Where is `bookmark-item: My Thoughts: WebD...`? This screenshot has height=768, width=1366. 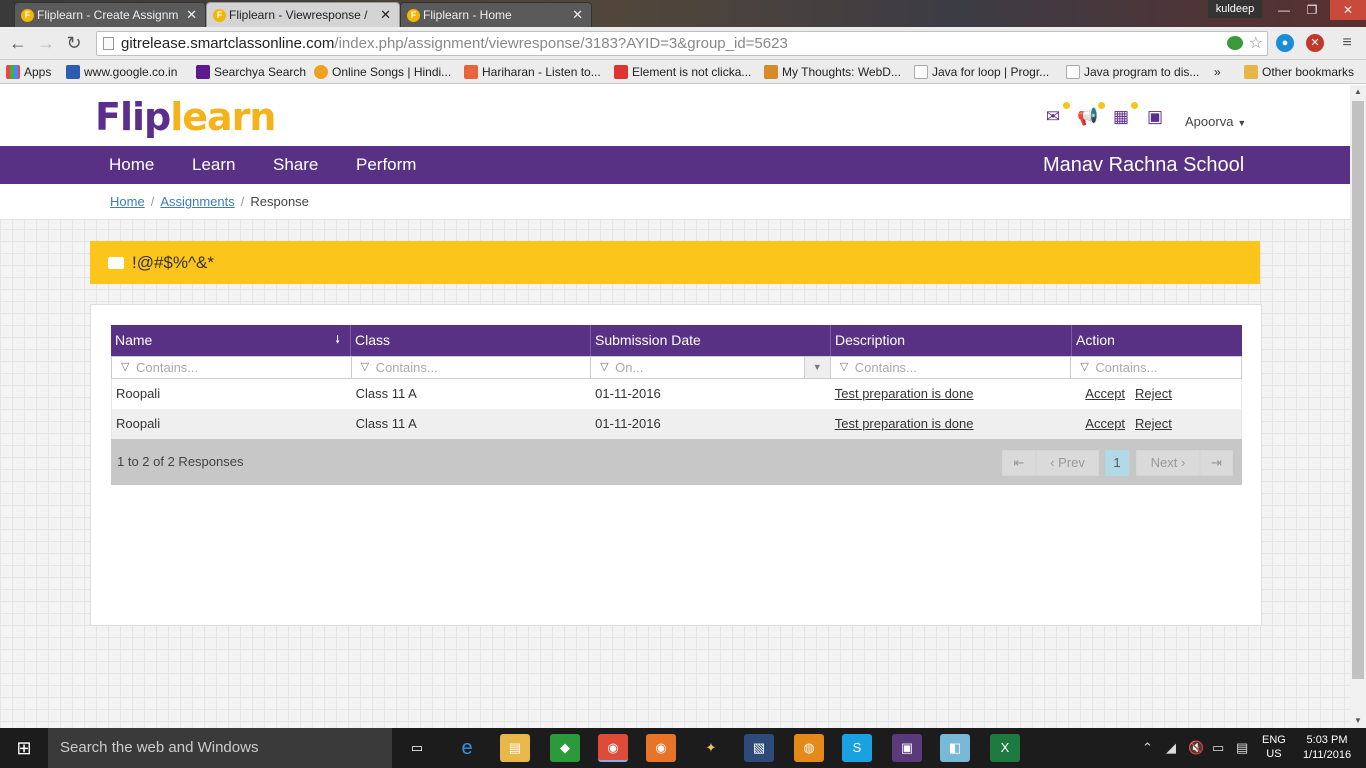
bookmark-item: My Thoughts: WebD... is located at coordinates (832, 72).